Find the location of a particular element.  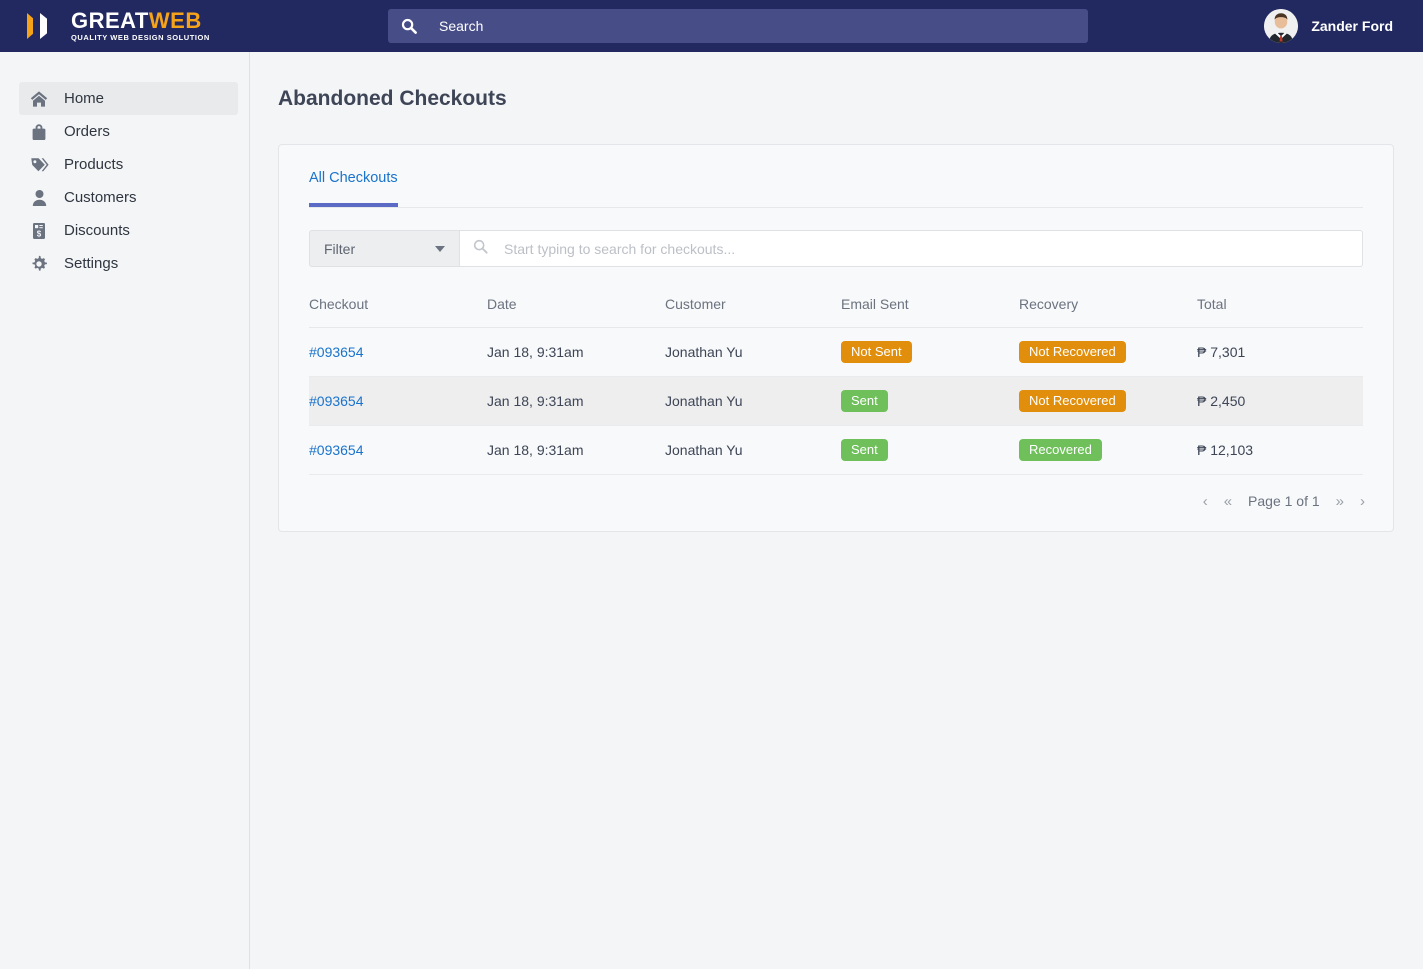

sidebar-item-label: Home is located at coordinates (84, 98).